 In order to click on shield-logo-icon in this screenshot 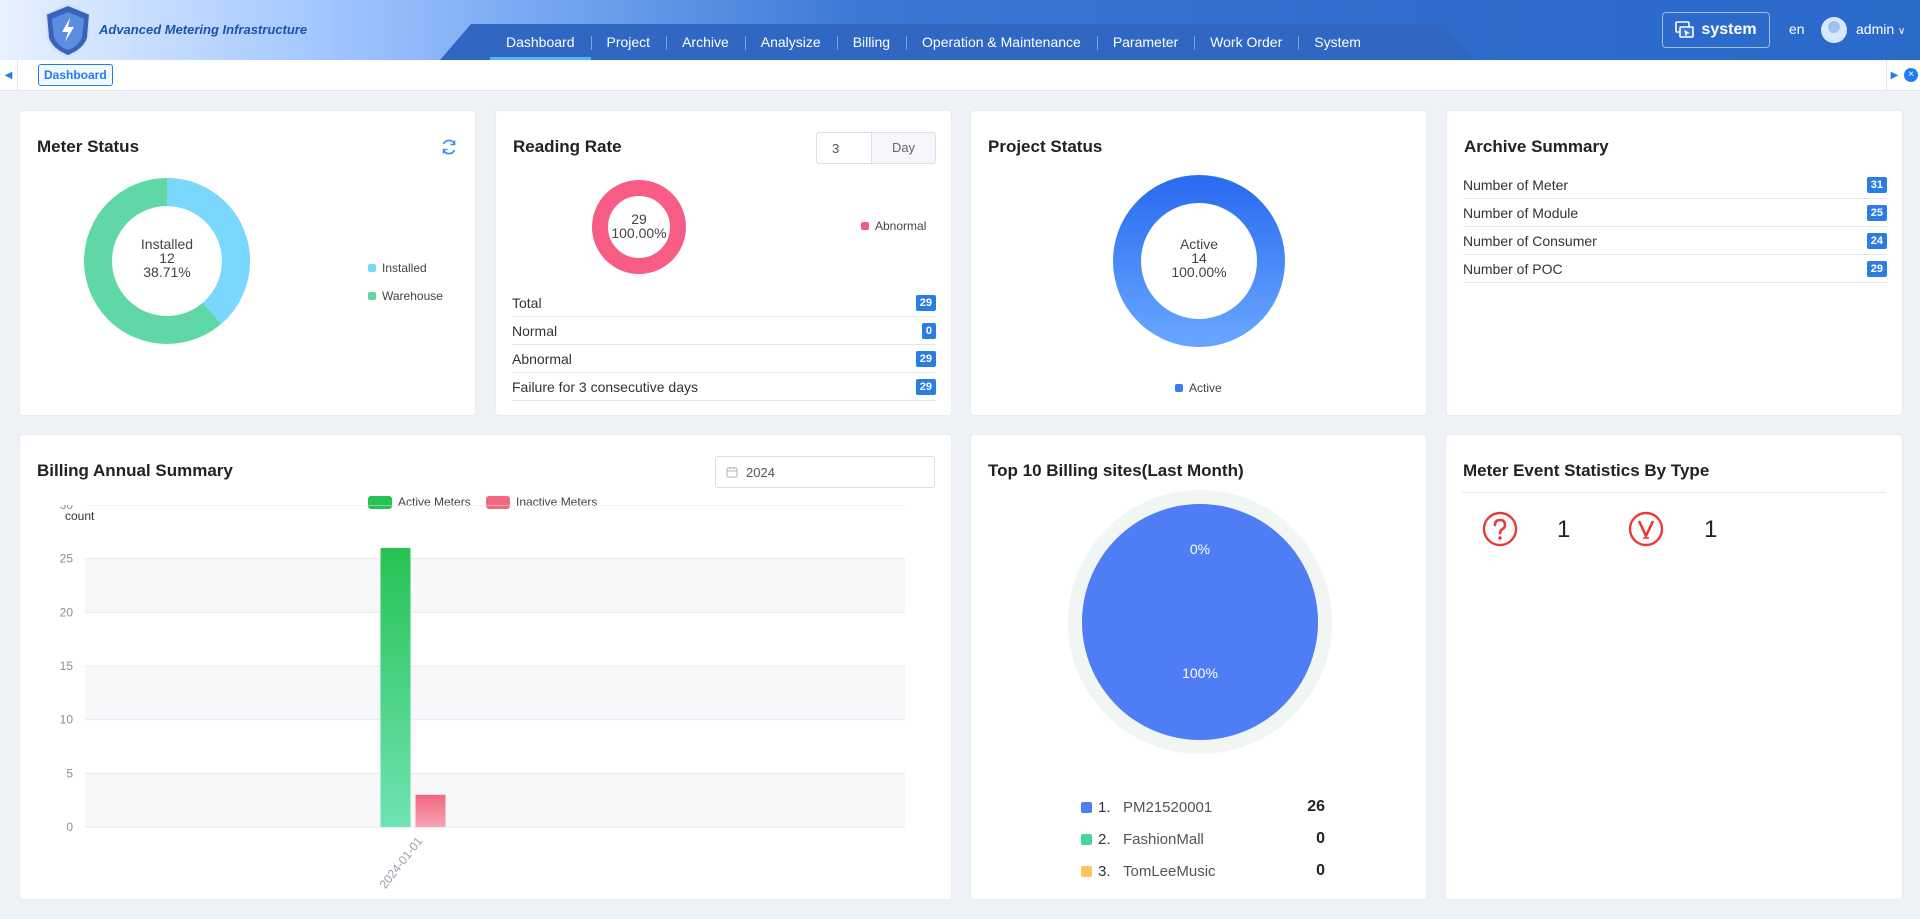, I will do `click(68, 30)`.